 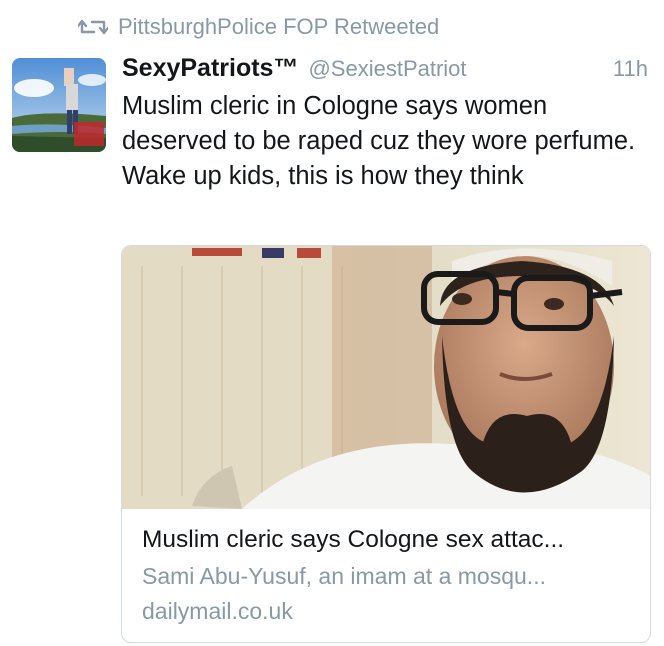 I want to click on avatar, so click(x=59, y=105).